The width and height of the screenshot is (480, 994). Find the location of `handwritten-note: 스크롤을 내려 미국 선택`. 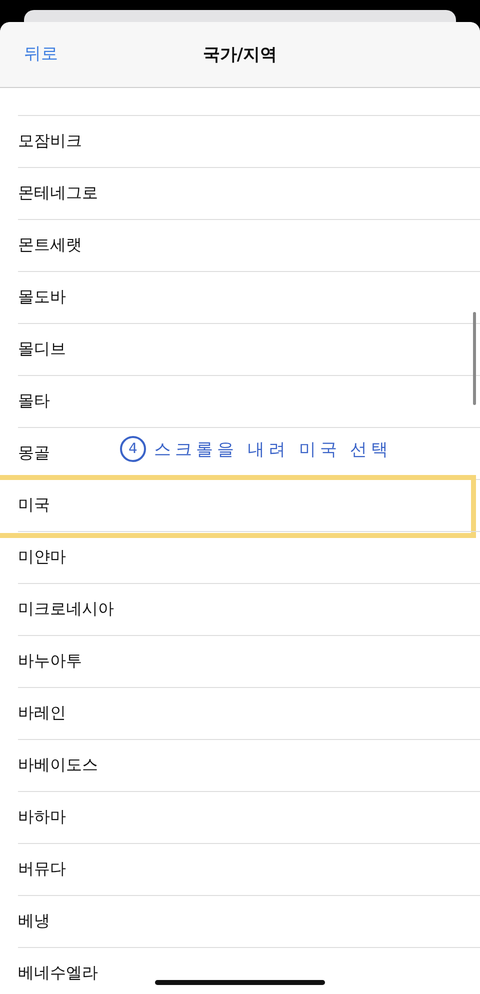

handwritten-note: 스크롤을 내려 미국 선택 is located at coordinates (273, 449).